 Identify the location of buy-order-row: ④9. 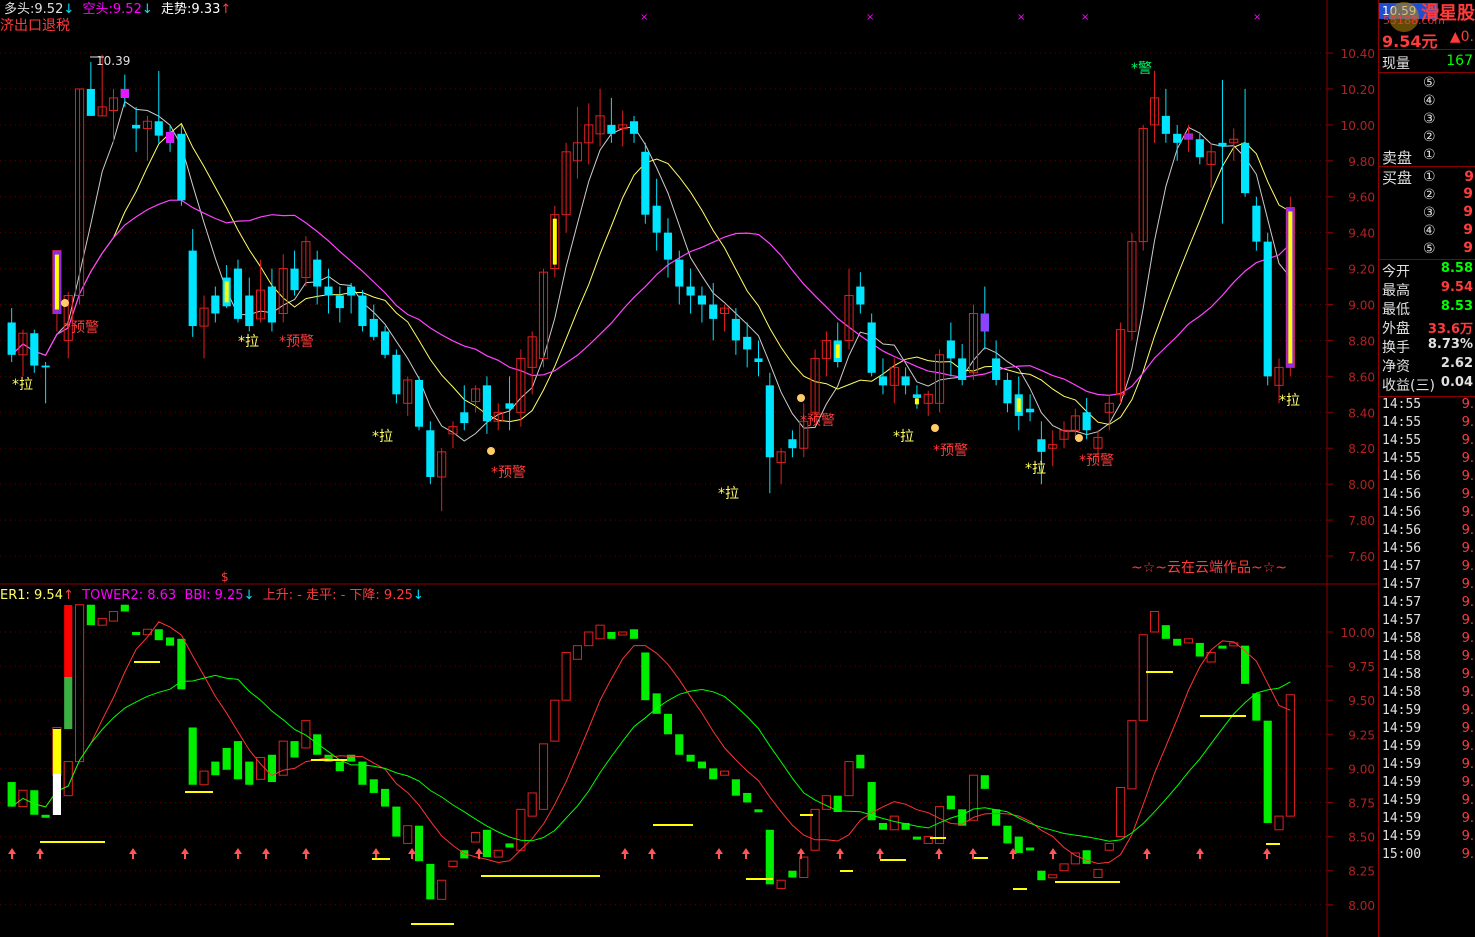
(1427, 231).